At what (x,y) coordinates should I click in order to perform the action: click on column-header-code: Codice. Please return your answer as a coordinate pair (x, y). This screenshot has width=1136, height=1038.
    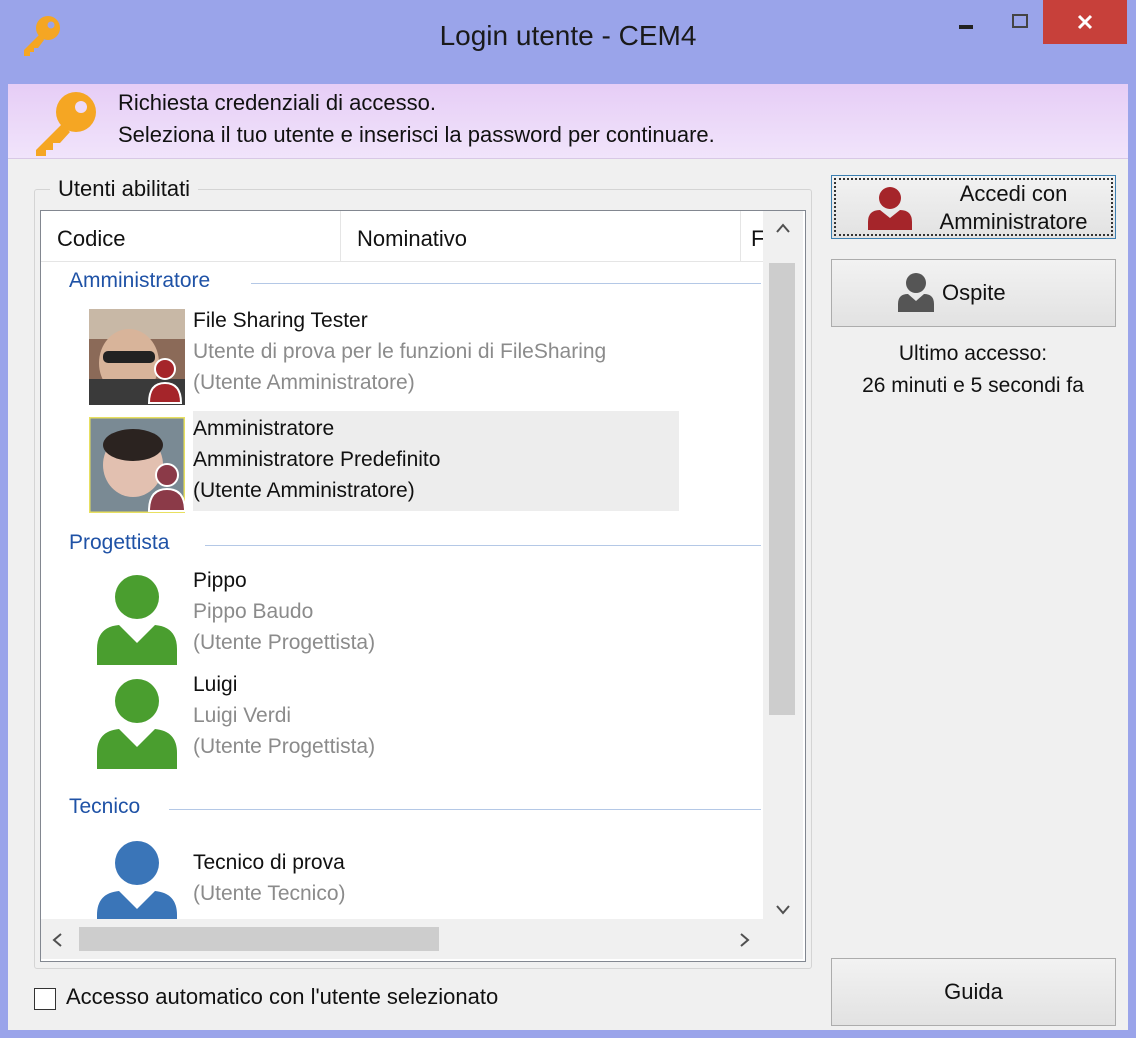
    Looking at the image, I should click on (191, 236).